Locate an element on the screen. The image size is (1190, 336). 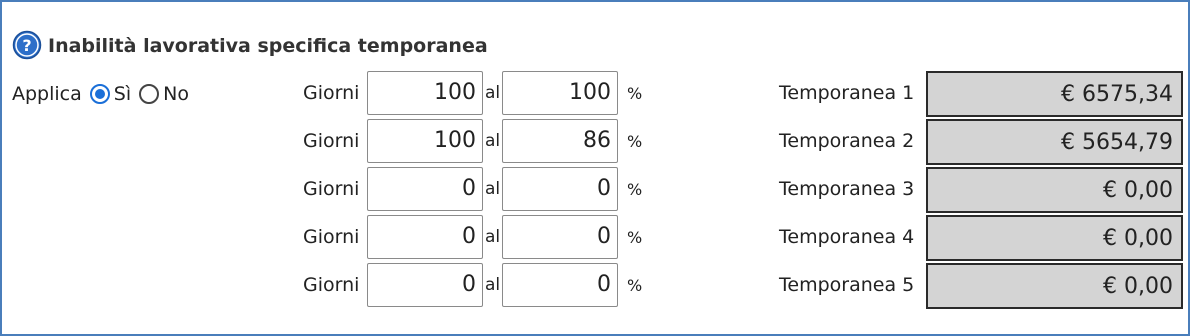
temporanea-label: Temporanea 3 is located at coordinates (847, 189).